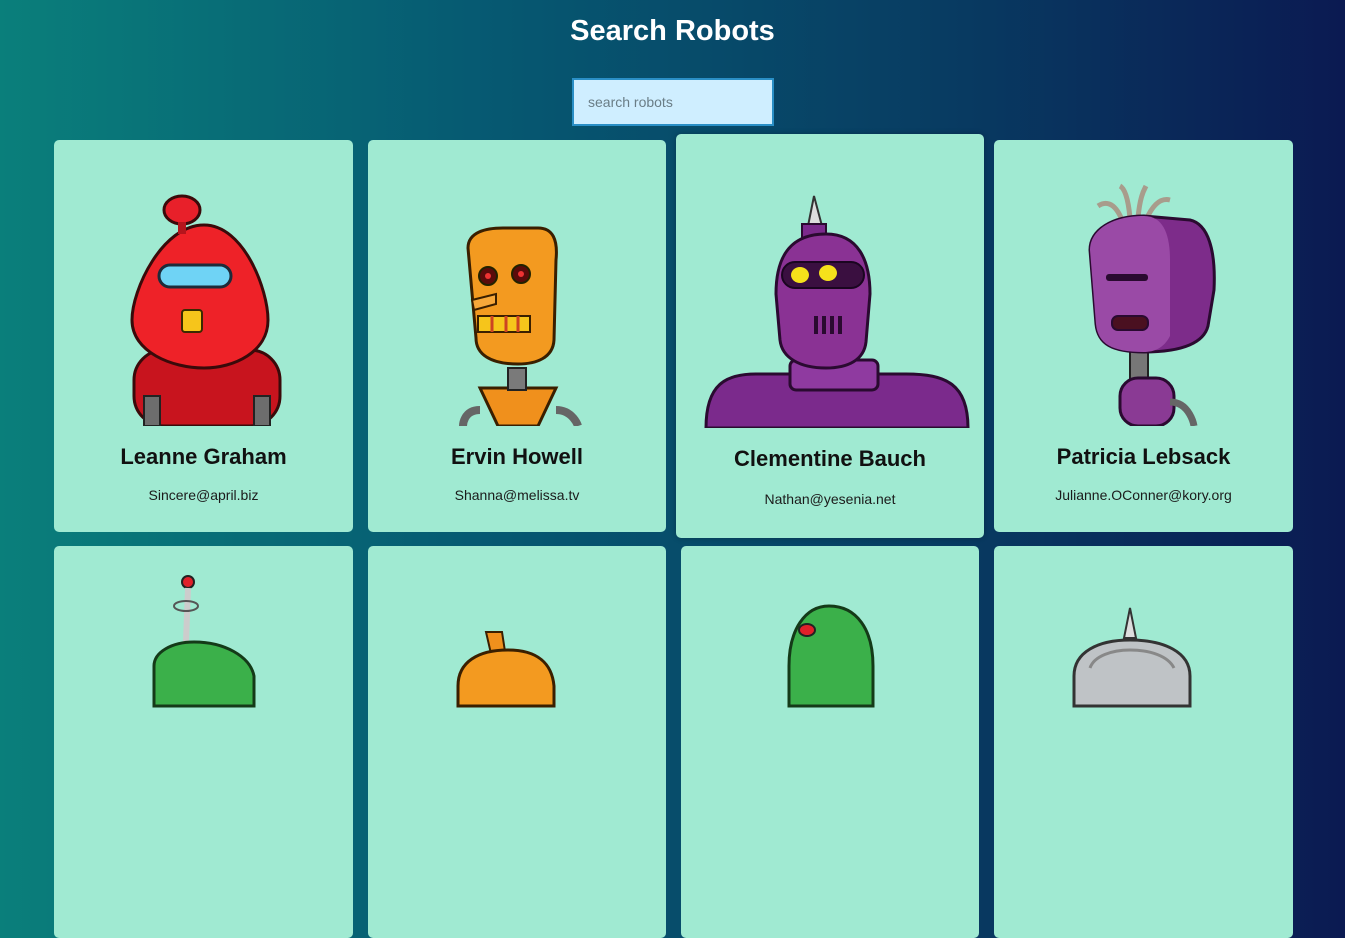 The width and height of the screenshot is (1345, 938). I want to click on robot-name: Patricia Lebsack, so click(1143, 456).